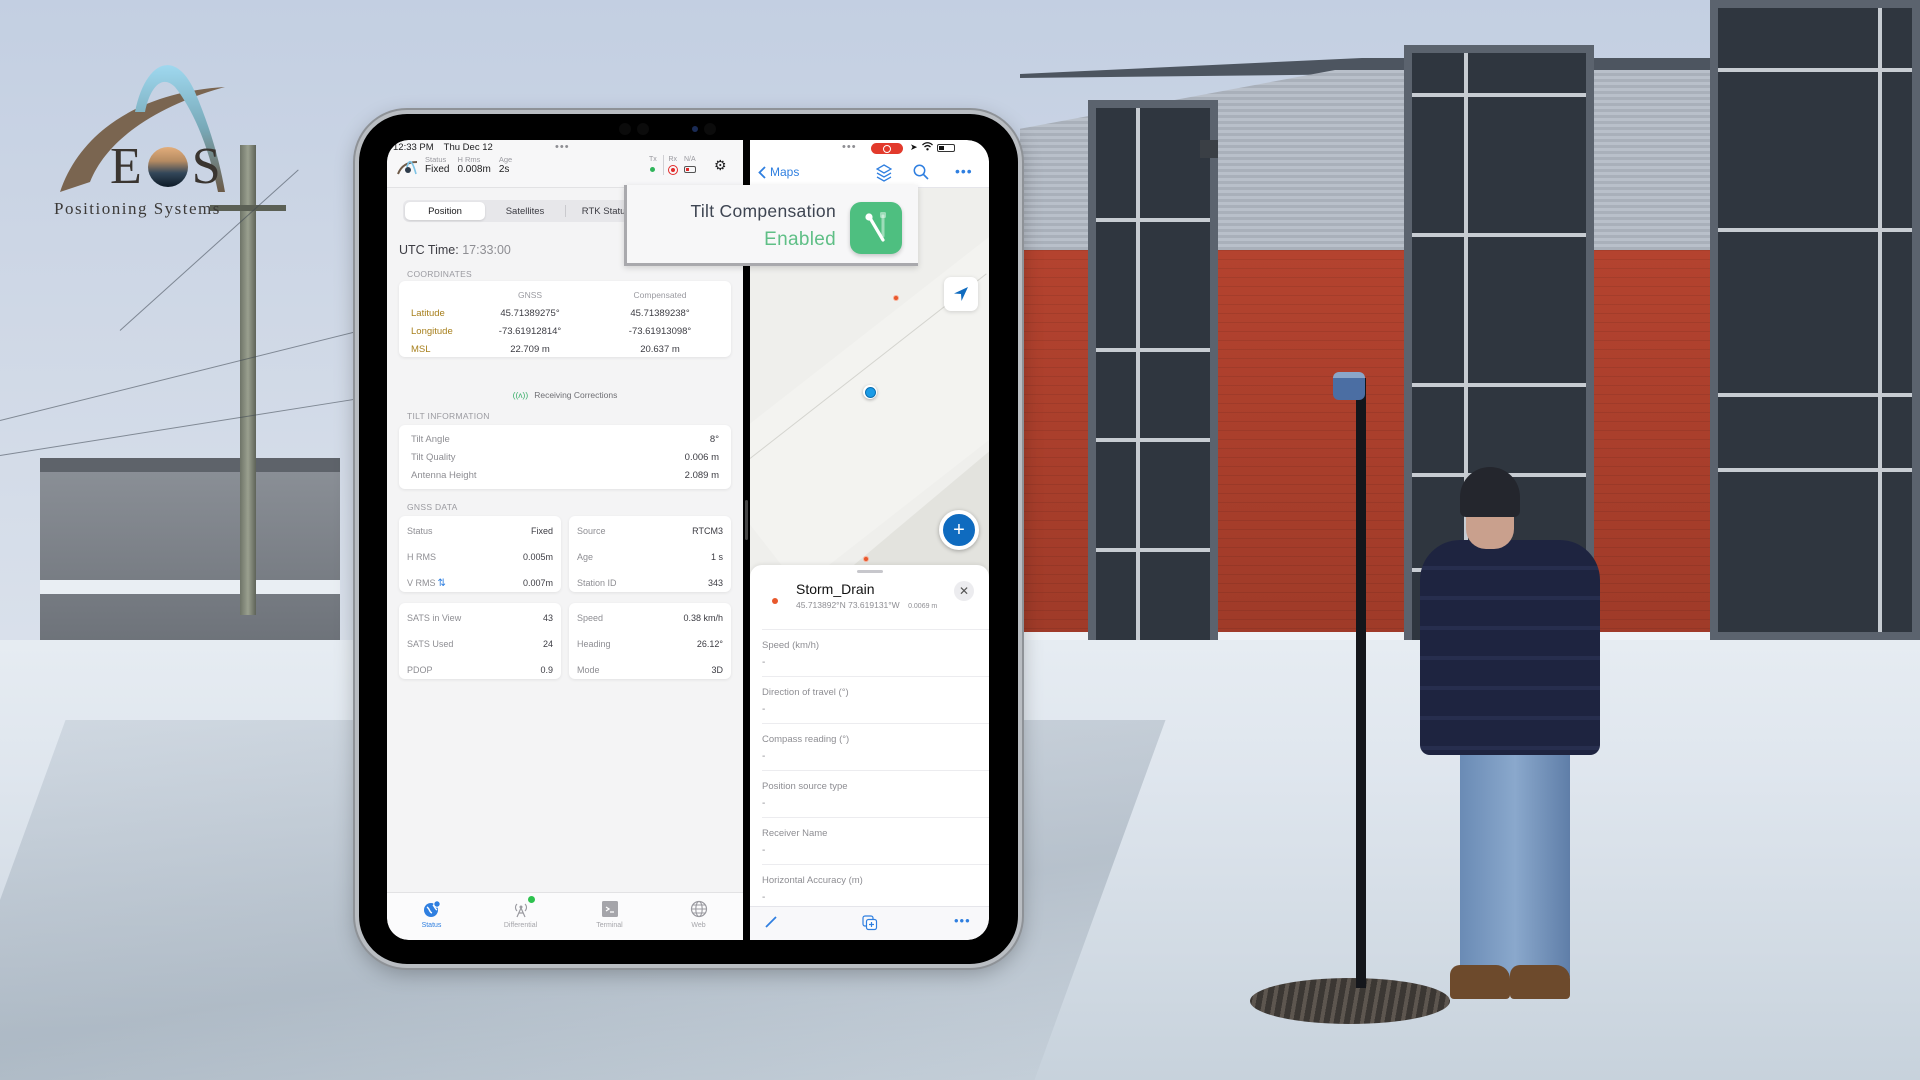 Image resolution: width=1920 pixels, height=1080 pixels. What do you see at coordinates (914, 147) in the screenshot?
I see `location-arrow-icon: ➤` at bounding box center [914, 147].